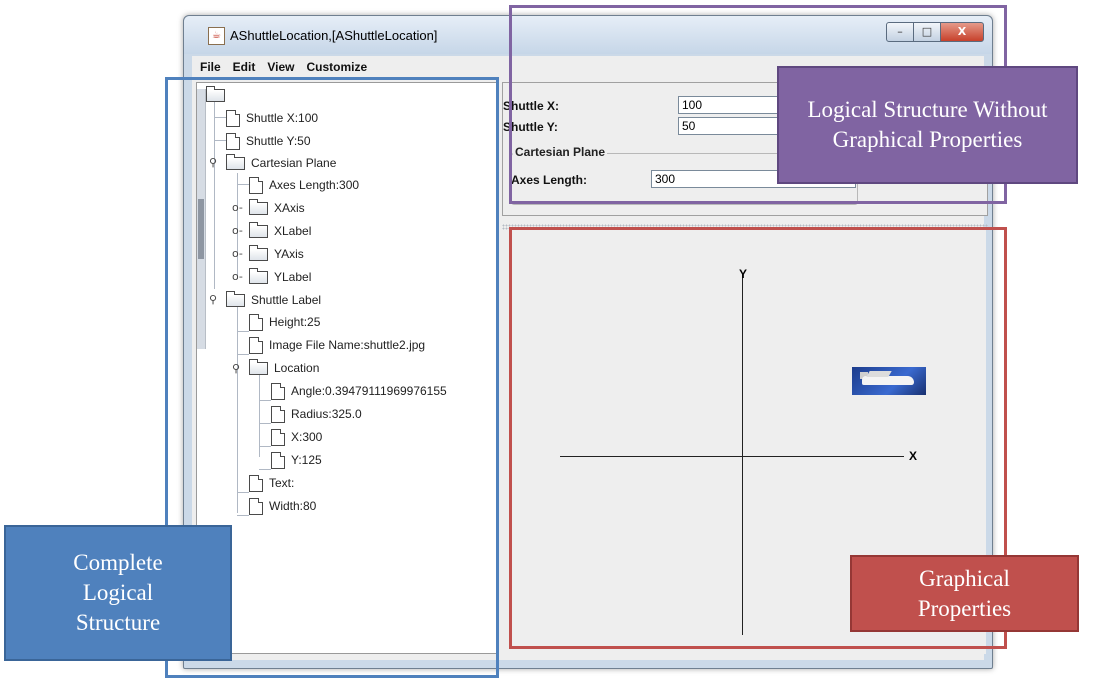 This screenshot has height=678, width=1095. What do you see at coordinates (210, 67) in the screenshot?
I see `menu-file: File` at bounding box center [210, 67].